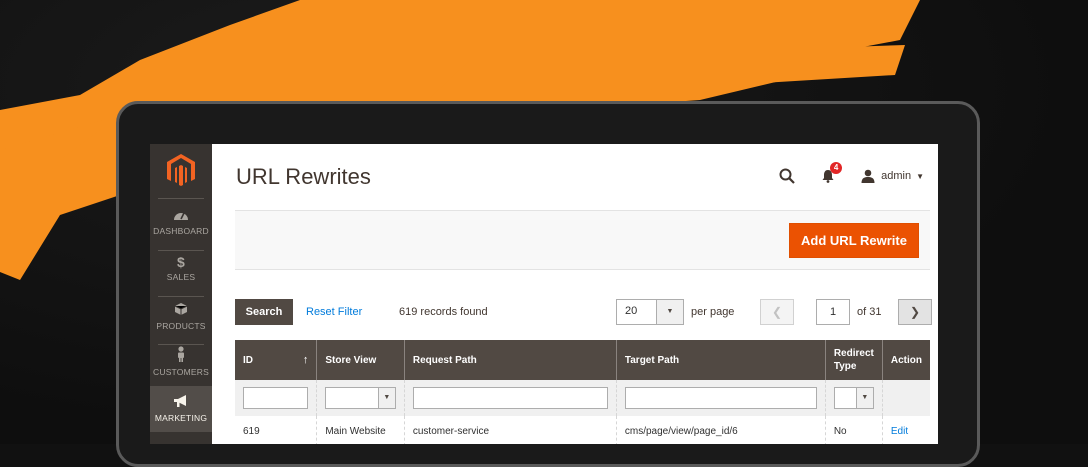 This screenshot has width=1088, height=467. I want to click on page-number-input: 1, so click(833, 312).